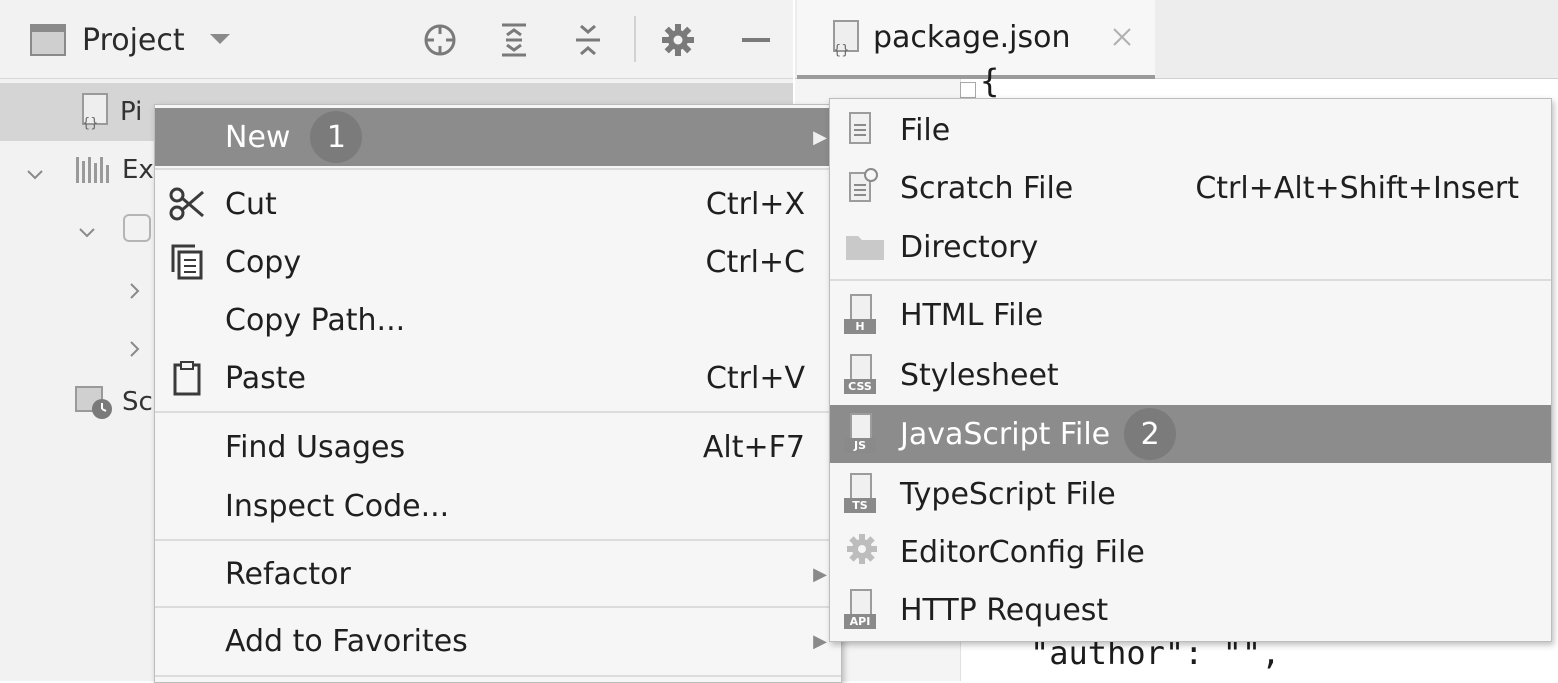 The height and width of the screenshot is (683, 1558). What do you see at coordinates (95, 406) in the screenshot?
I see `scratches-icon` at bounding box center [95, 406].